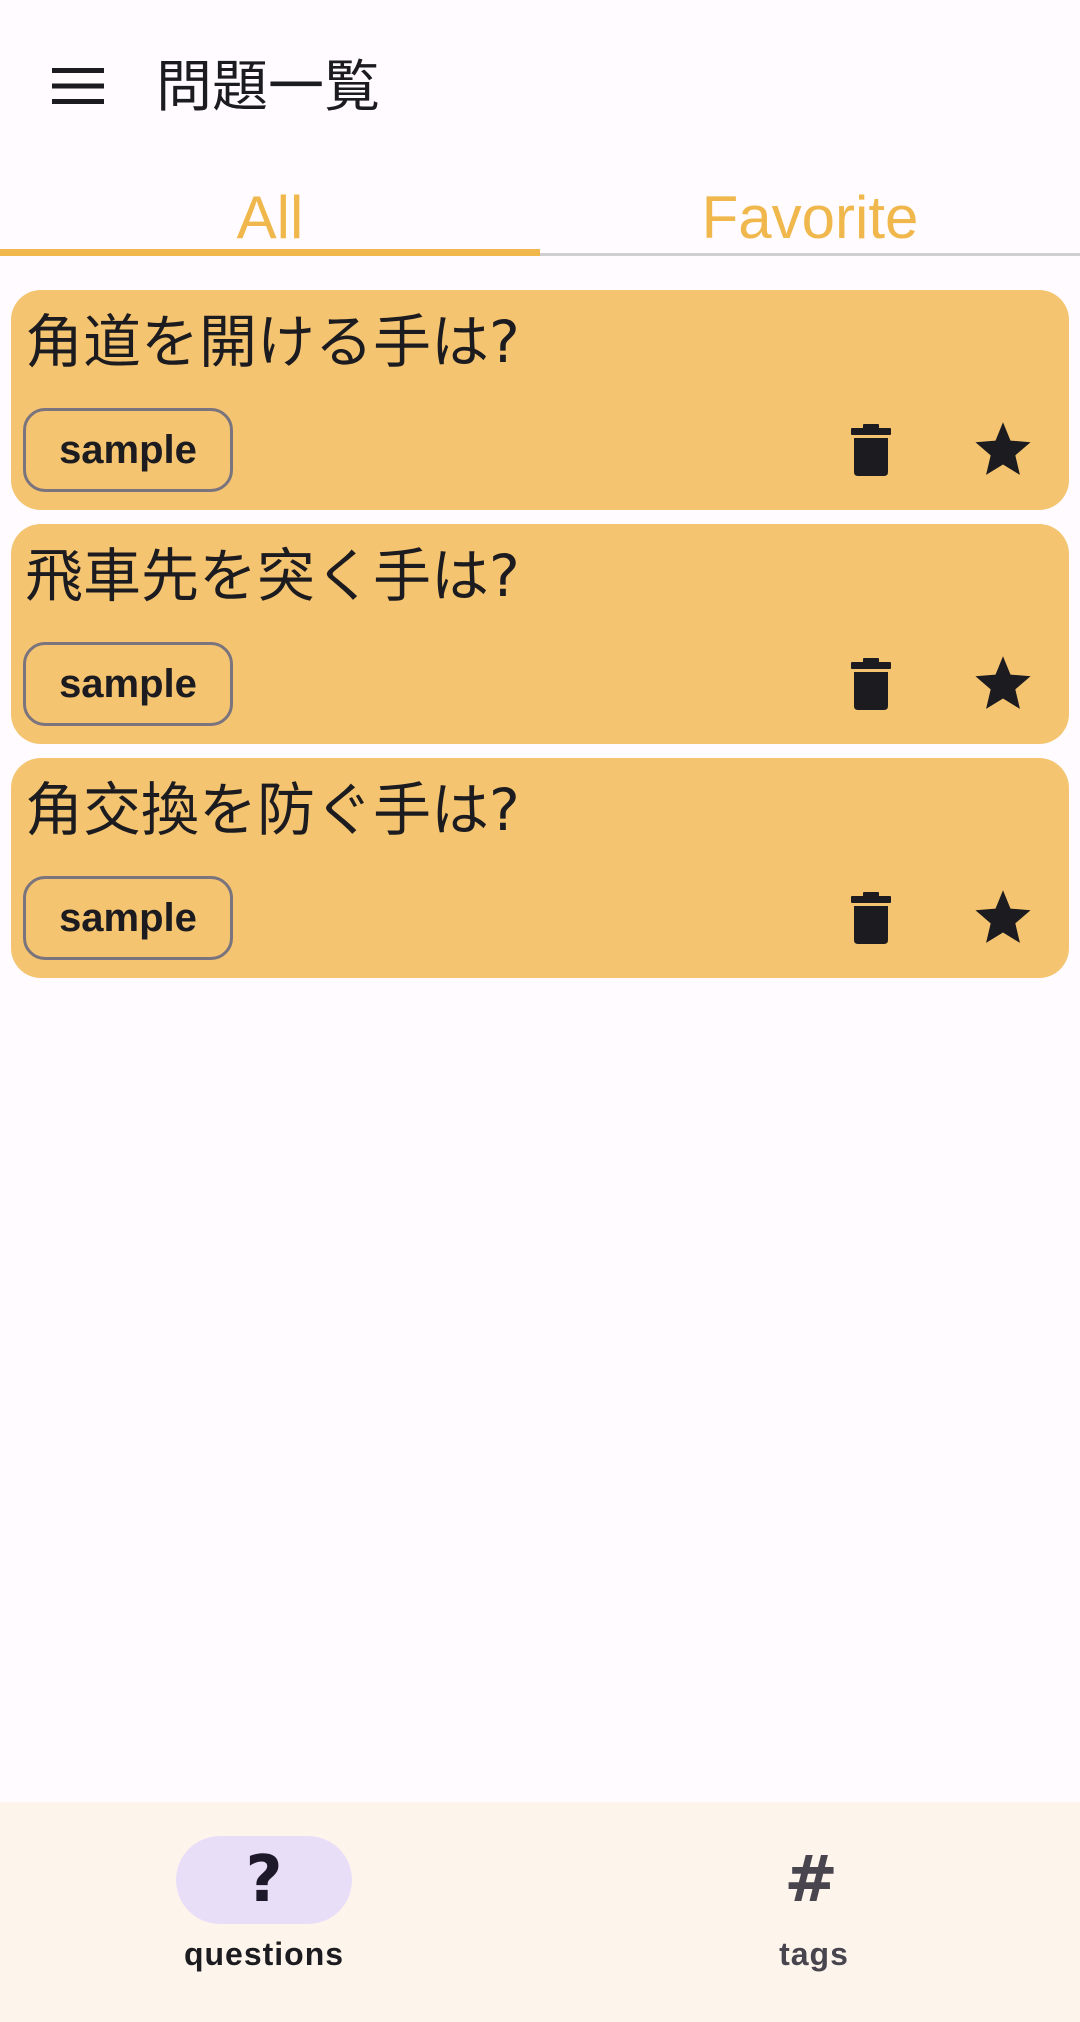  I want to click on nav-item-questions: ? questions, so click(270, 1912).